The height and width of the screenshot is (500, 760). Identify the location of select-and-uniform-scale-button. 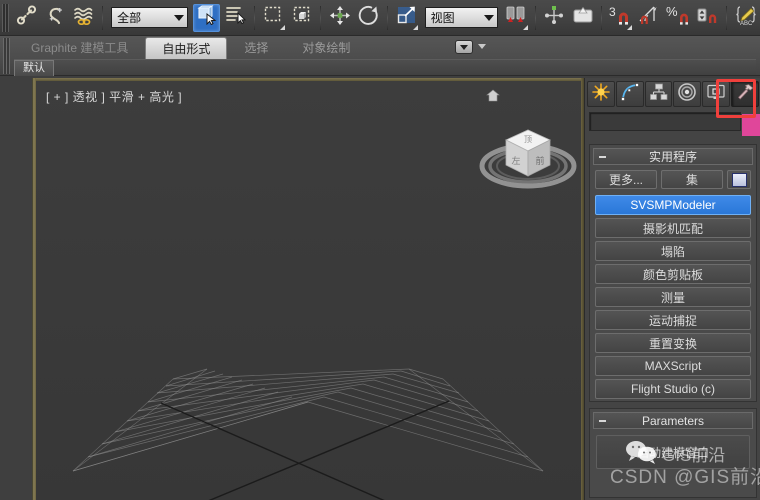
(406, 18).